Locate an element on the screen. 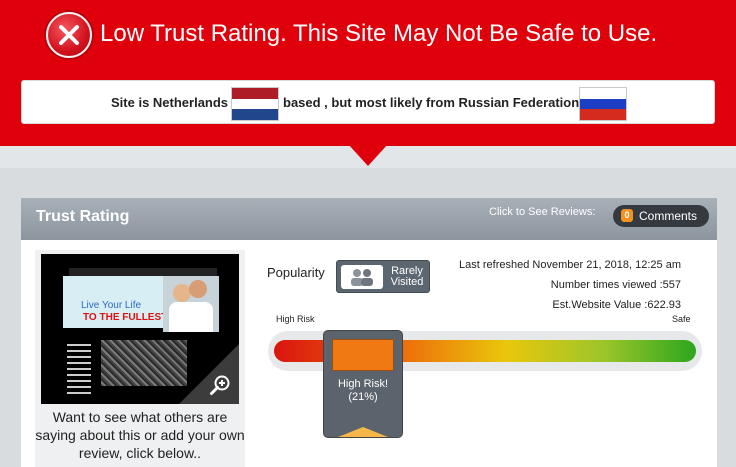  screenshot-headline: Live Your Life is located at coordinates (111, 305).